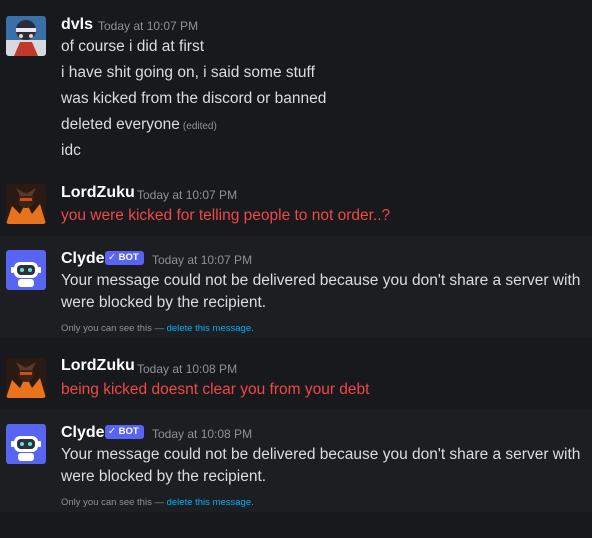  Describe the element at coordinates (194, 98) in the screenshot. I see `message-line: was kicked from the discord or banned` at that location.